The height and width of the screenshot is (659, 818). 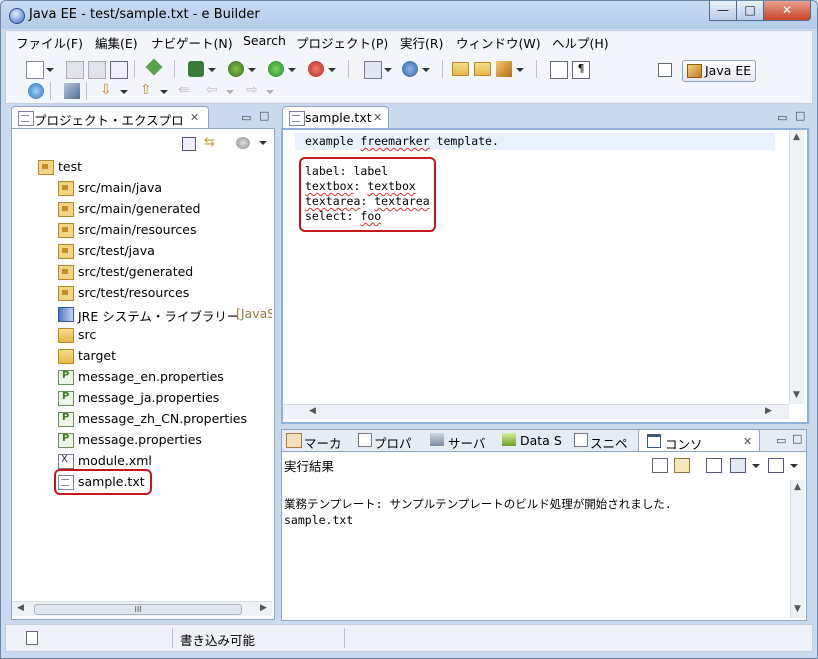 I want to click on tab-data-source: Data S, so click(x=541, y=440).